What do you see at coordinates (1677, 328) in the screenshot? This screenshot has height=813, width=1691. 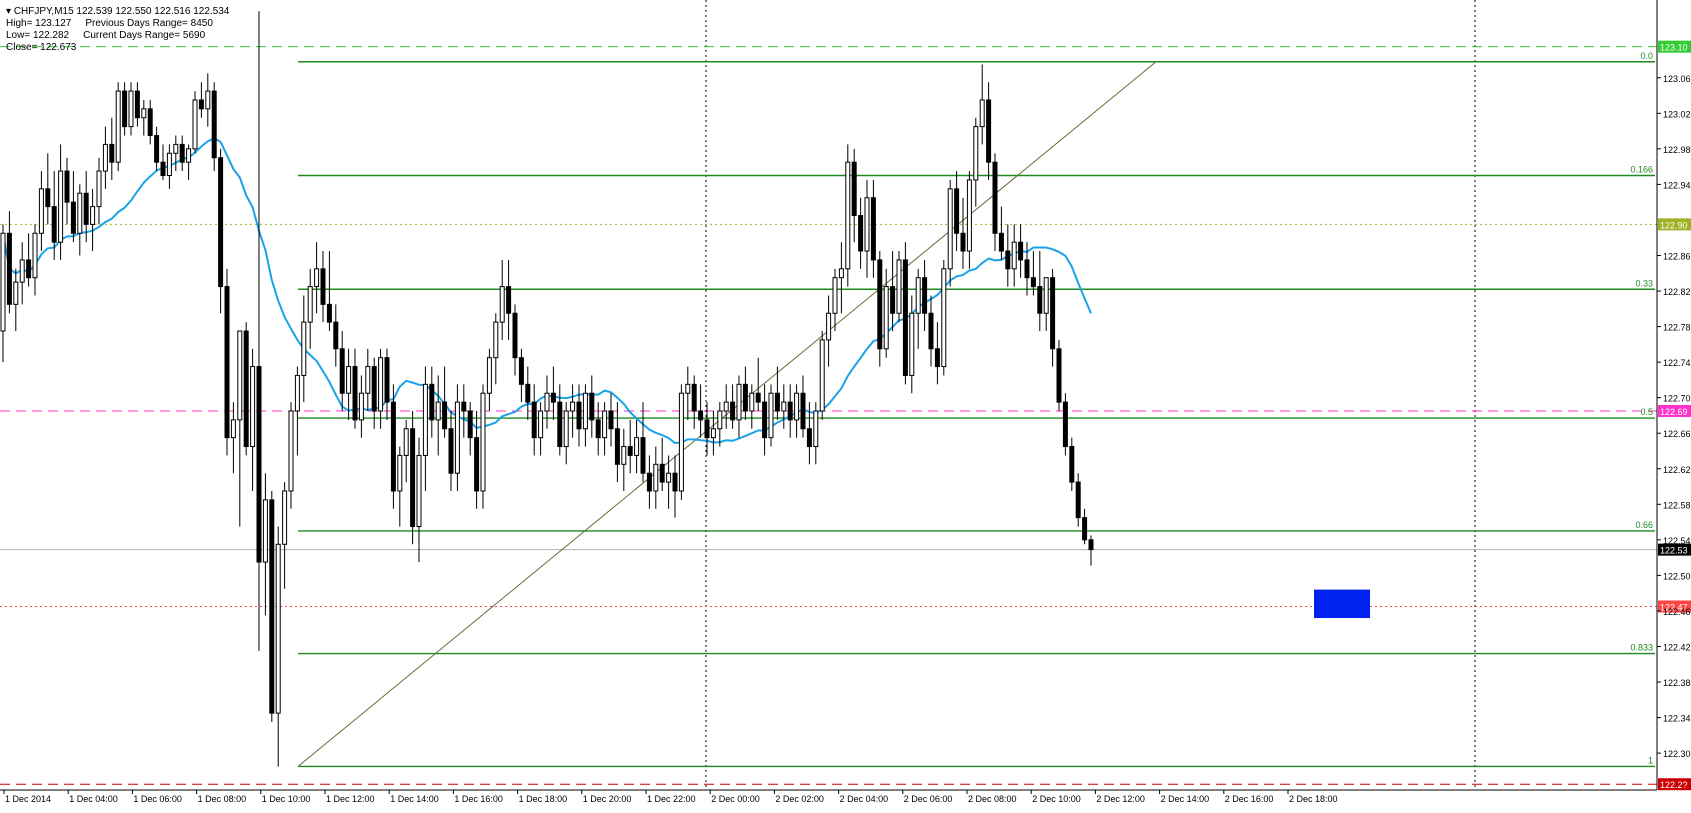 I see `price-tick-label: 122.785` at bounding box center [1677, 328].